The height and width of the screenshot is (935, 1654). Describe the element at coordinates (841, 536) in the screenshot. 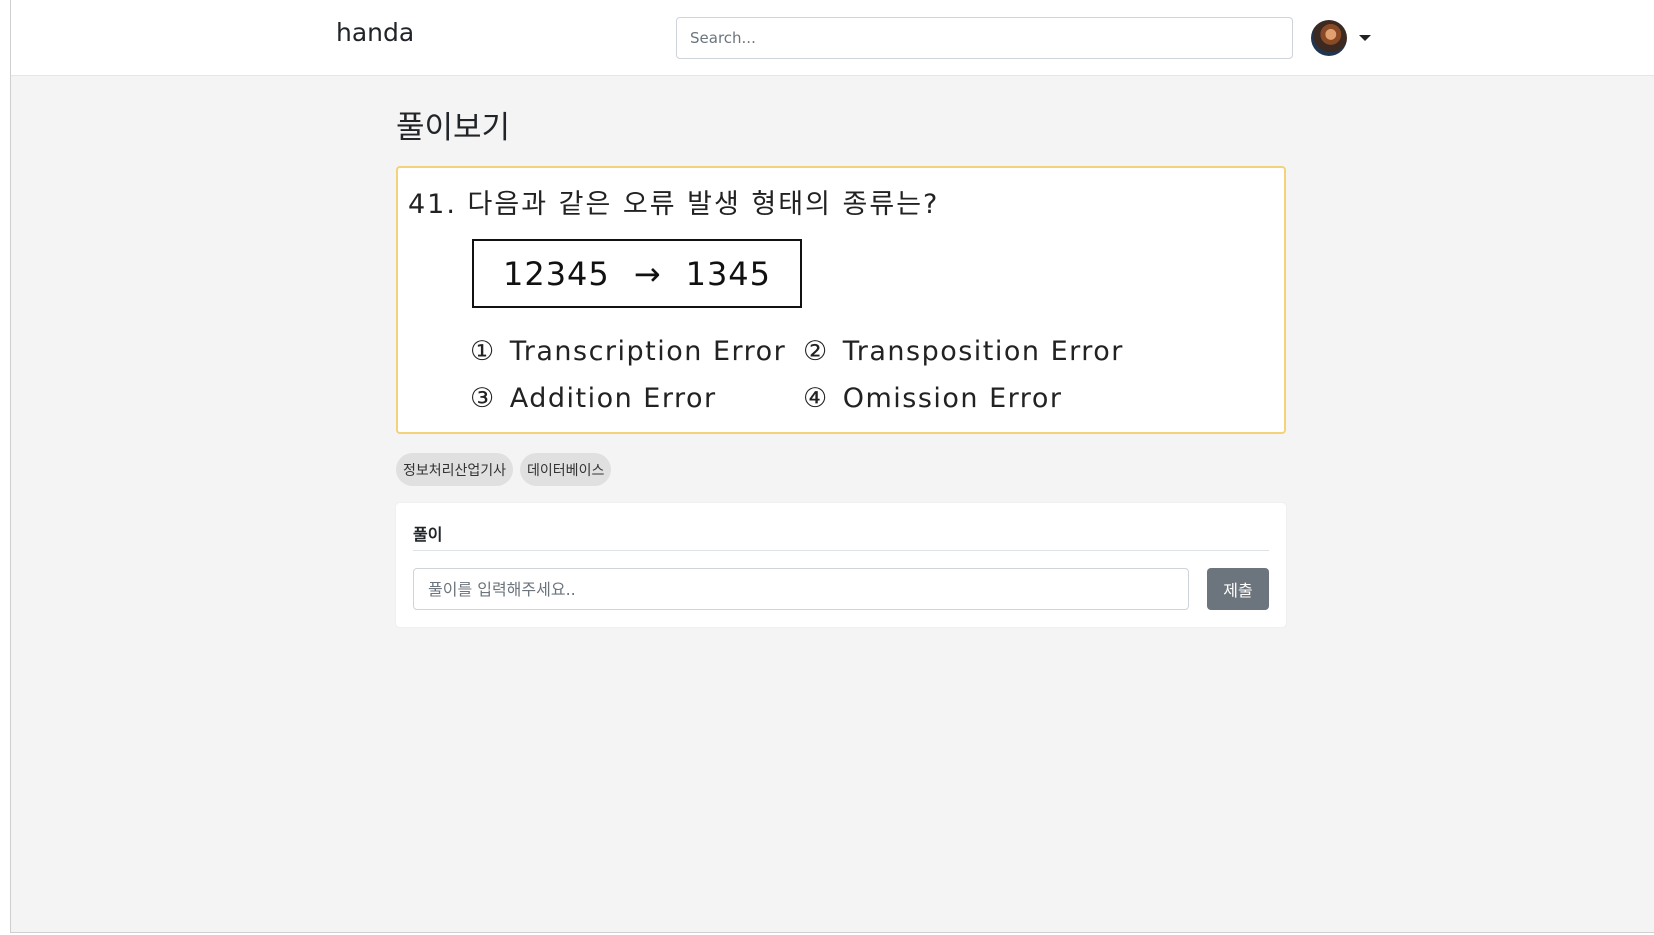

I see `answer-header: 풀이` at that location.